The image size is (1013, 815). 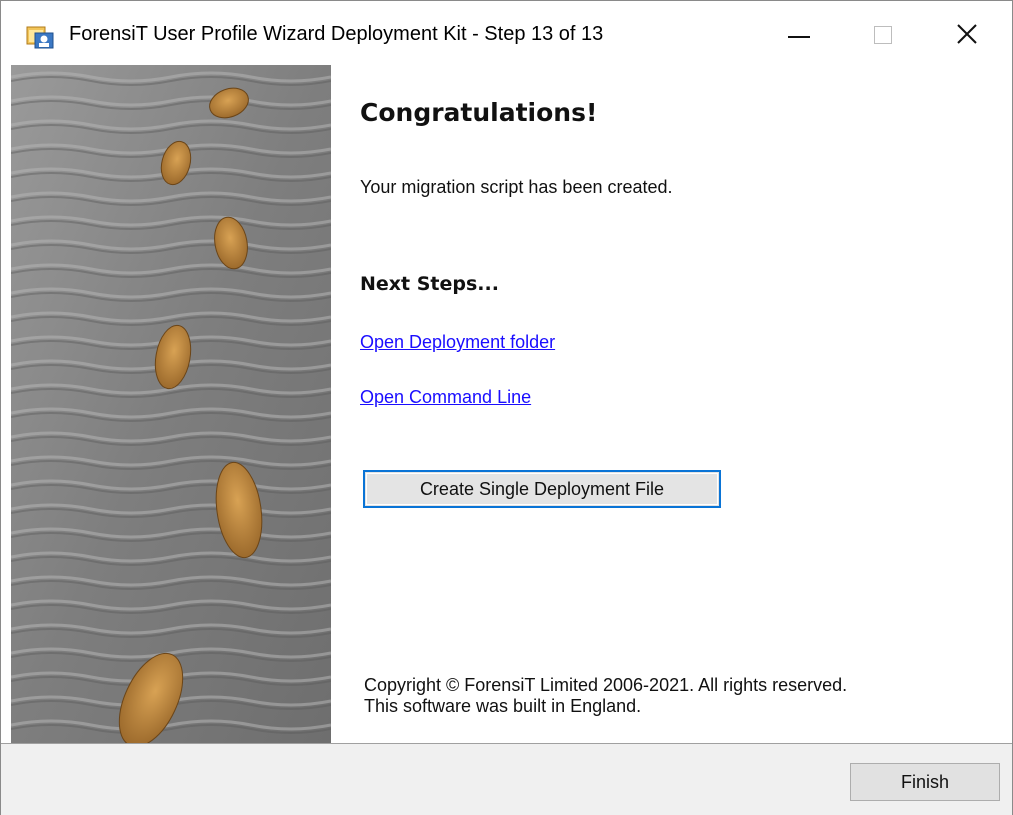 I want to click on status-message: Your migration script has been created., so click(x=516, y=187).